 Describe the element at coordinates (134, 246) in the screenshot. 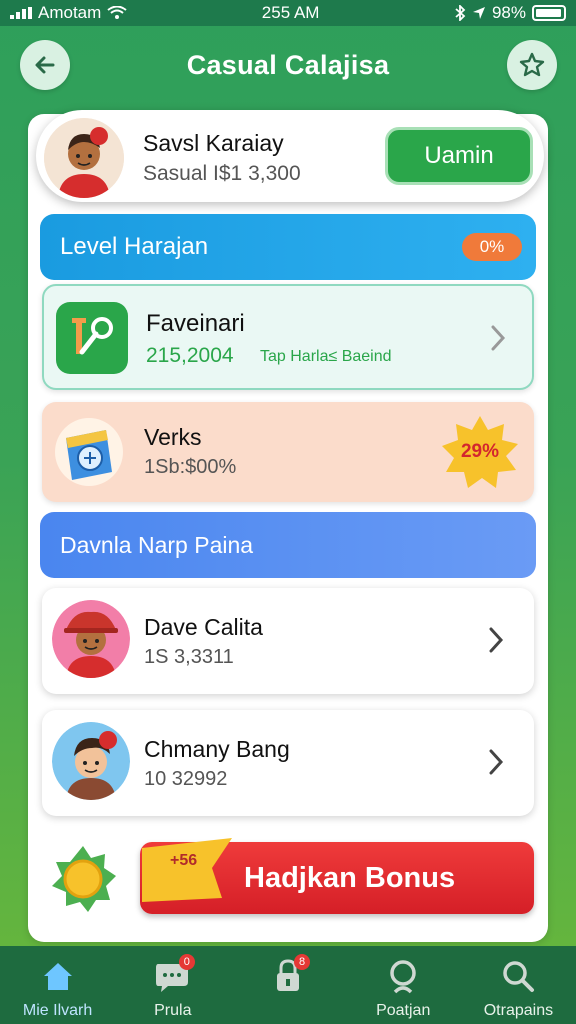

I see `level-label: Level Harajan` at that location.